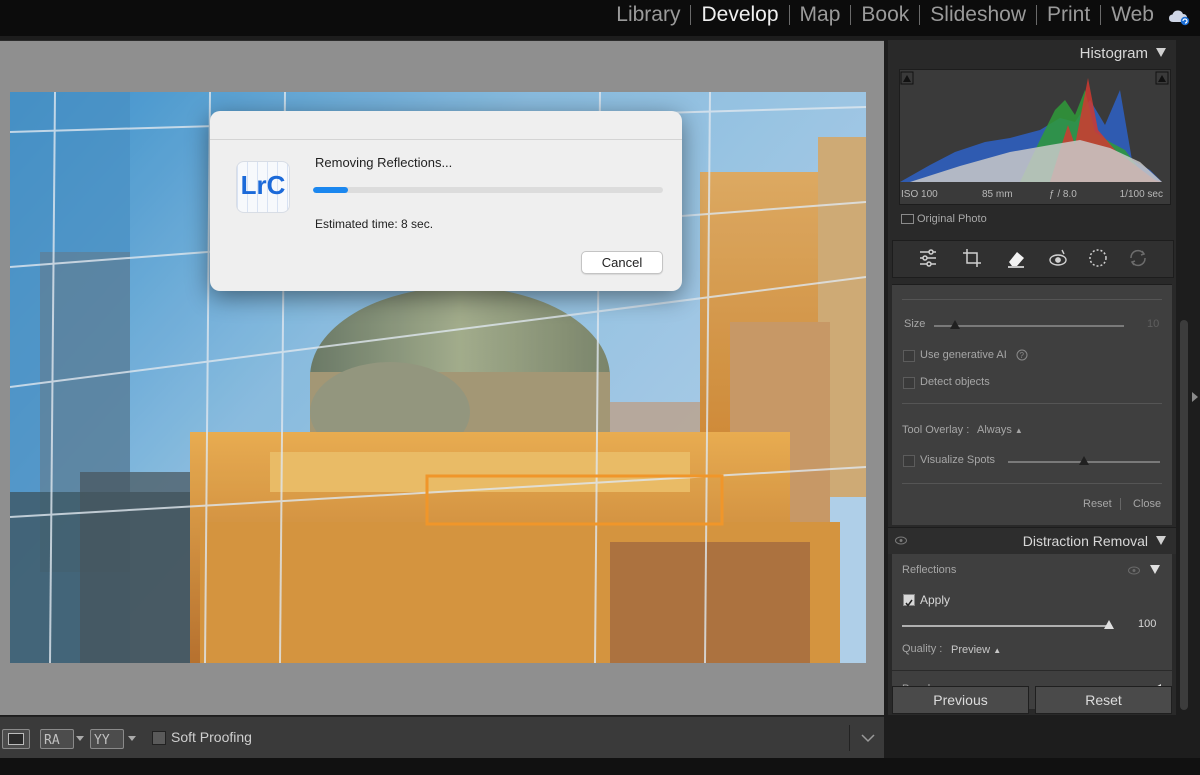 This screenshot has width=1200, height=775. I want to click on module-web: Web, so click(1132, 15).